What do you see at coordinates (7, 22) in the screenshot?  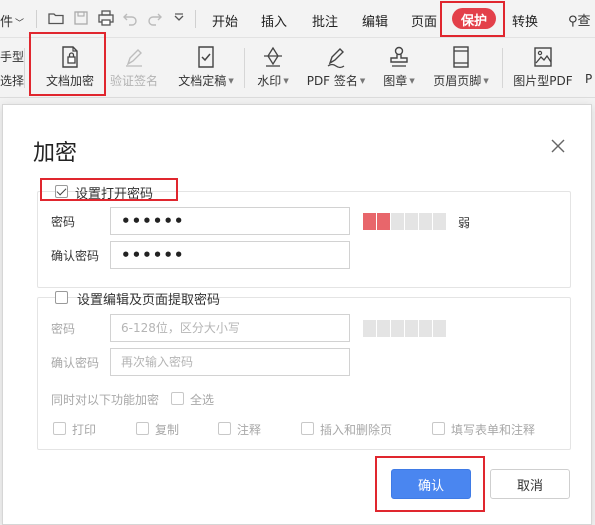 I see `file-menu-label: 件` at bounding box center [7, 22].